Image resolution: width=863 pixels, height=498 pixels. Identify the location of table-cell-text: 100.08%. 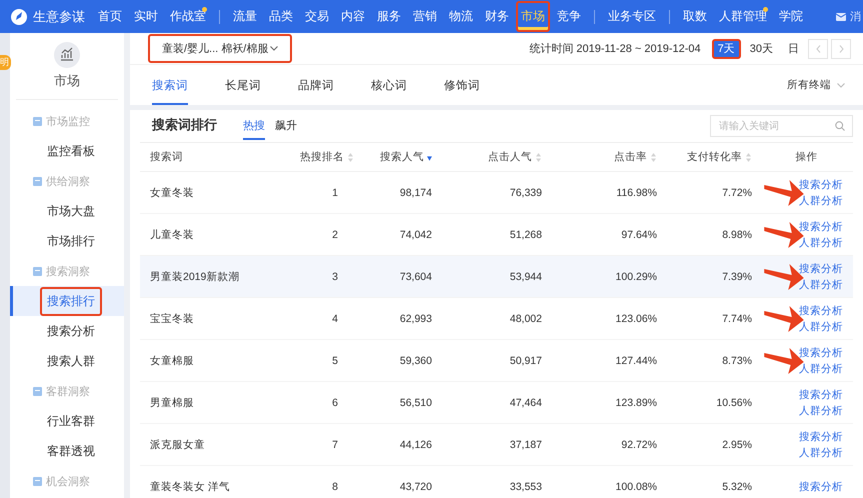
(636, 486).